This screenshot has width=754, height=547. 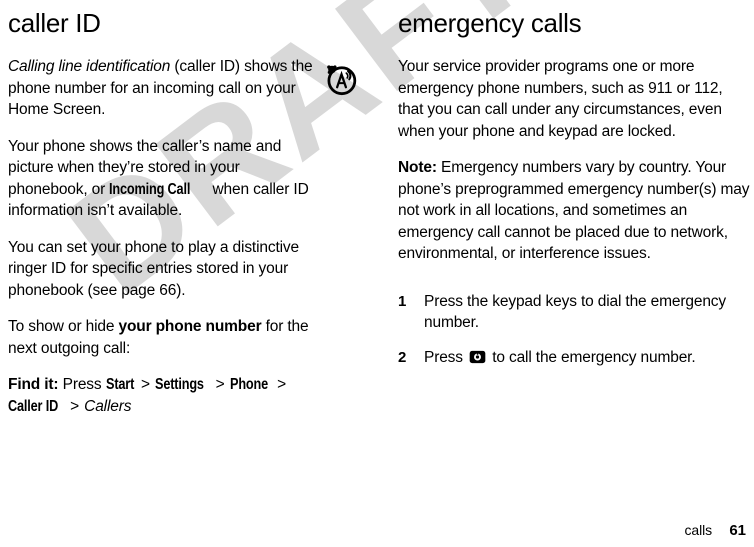 I want to click on menu-item-callers: Callers, so click(x=107, y=406).